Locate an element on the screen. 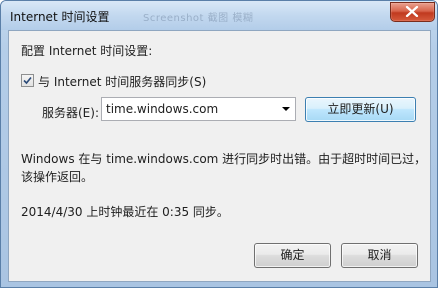  update-now-button: 立即更新(U) is located at coordinates (360, 109).